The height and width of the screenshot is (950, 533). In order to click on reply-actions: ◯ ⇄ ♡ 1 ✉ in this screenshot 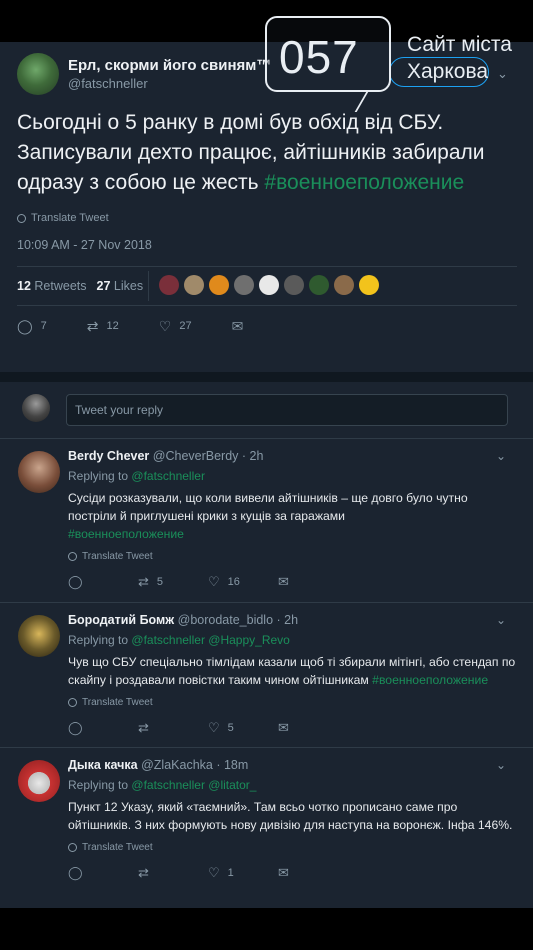, I will do `click(293, 873)`.